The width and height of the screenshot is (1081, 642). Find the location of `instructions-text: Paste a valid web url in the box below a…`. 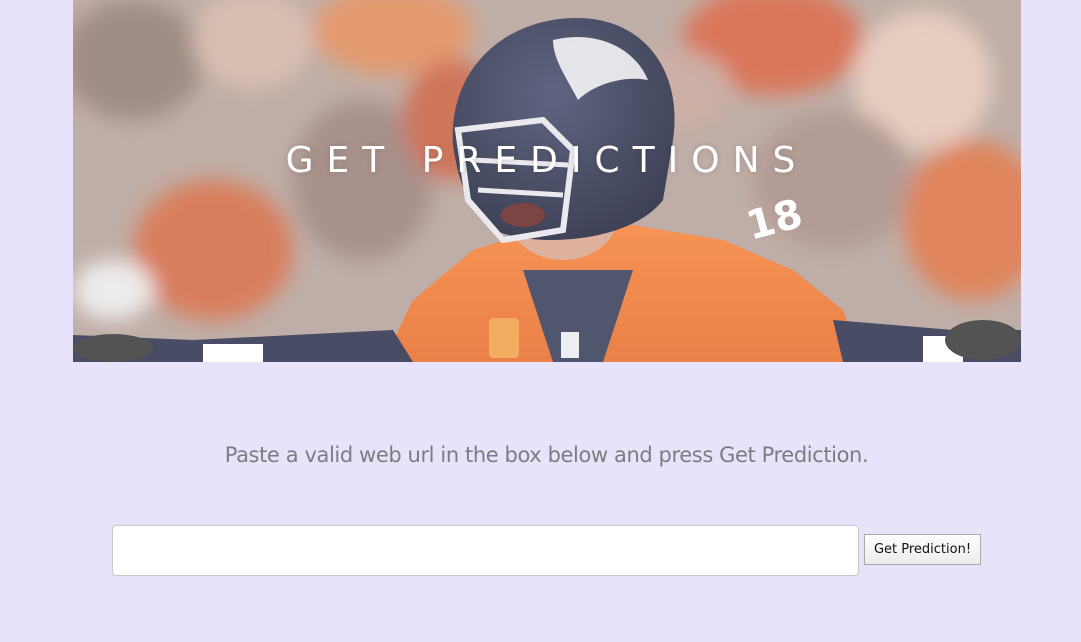

instructions-text: Paste a valid web url in the box below a… is located at coordinates (546, 455).